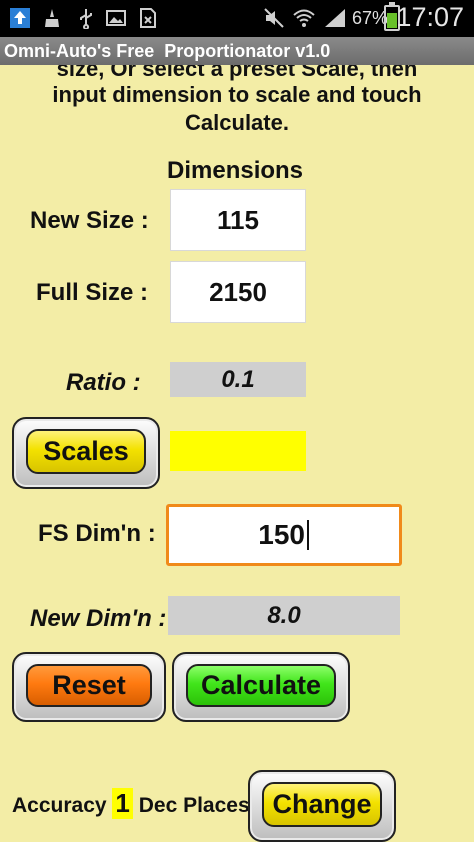 This screenshot has width=474, height=842. I want to click on change-button: Change, so click(322, 806).